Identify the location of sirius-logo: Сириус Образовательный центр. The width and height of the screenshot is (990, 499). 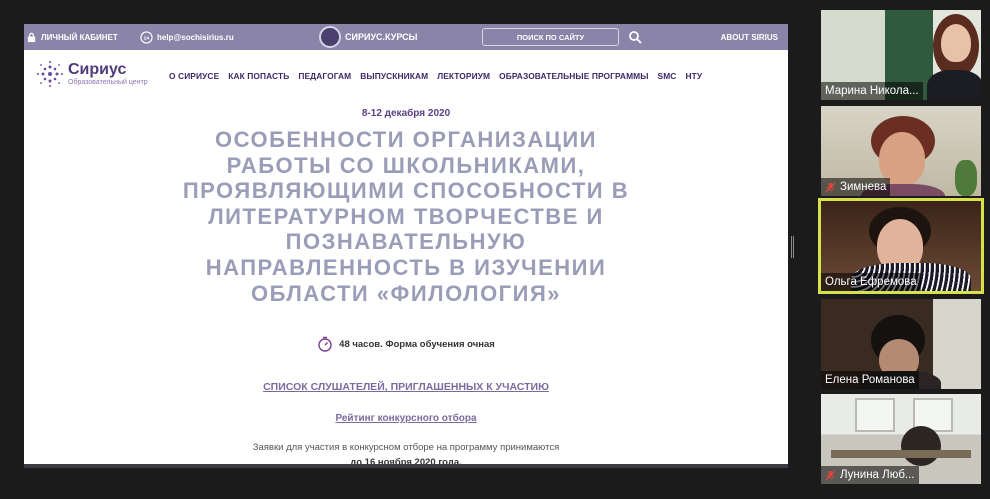
(92, 74).